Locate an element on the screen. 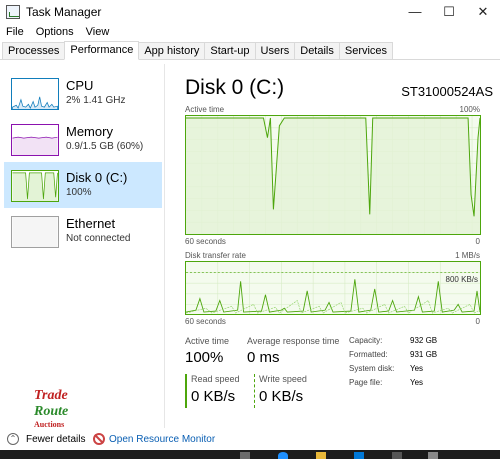 The height and width of the screenshot is (459, 500). cpu-thumbnail-graph is located at coordinates (35, 94).